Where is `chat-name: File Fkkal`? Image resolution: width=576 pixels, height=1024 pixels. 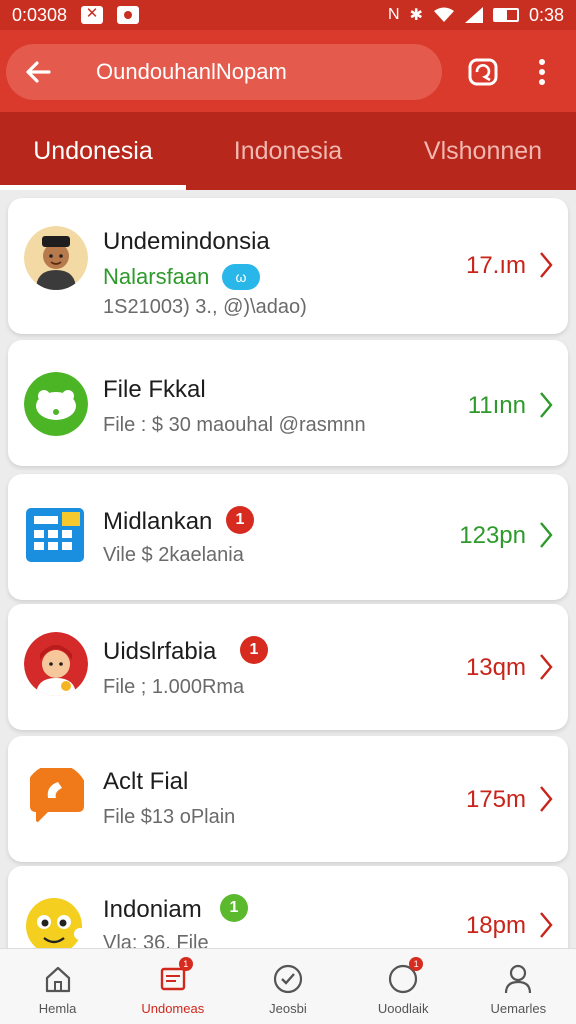
chat-name: File Fkkal is located at coordinates (154, 389).